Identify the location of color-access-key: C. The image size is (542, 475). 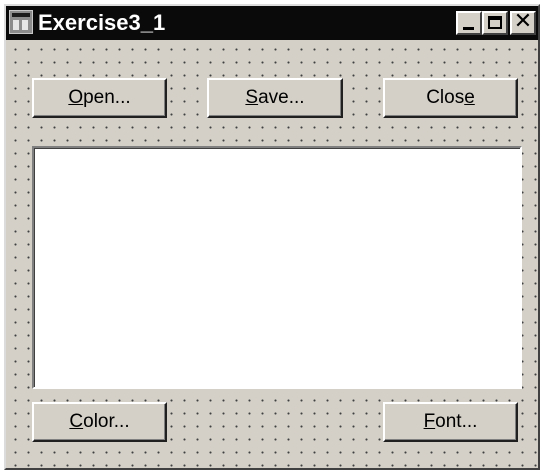
(76, 421).